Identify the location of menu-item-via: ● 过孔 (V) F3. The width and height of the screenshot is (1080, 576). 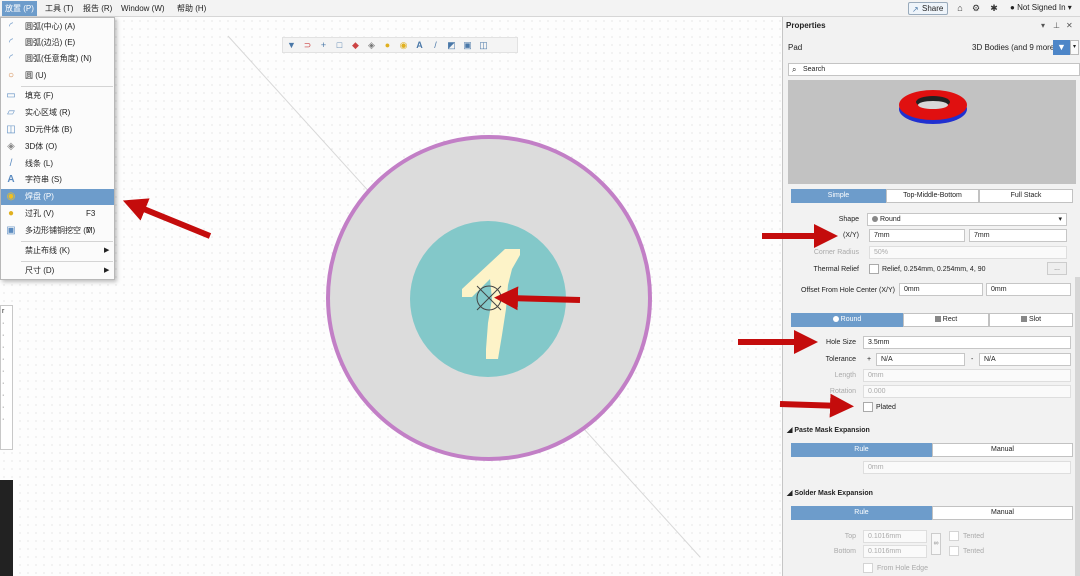
(57, 214).